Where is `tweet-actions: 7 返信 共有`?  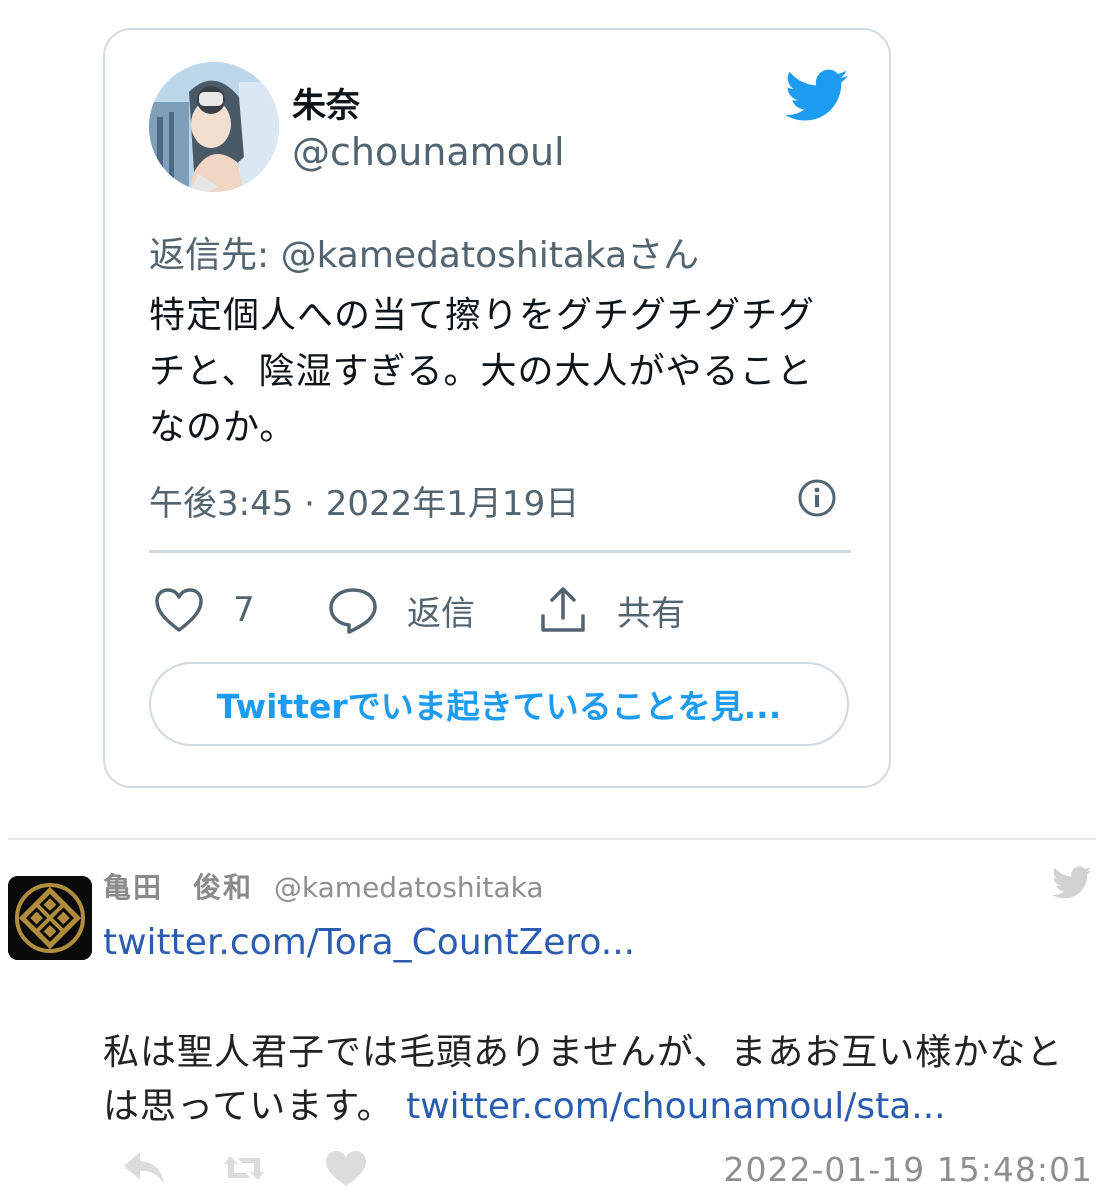 tweet-actions: 7 返信 共有 is located at coordinates (499, 610).